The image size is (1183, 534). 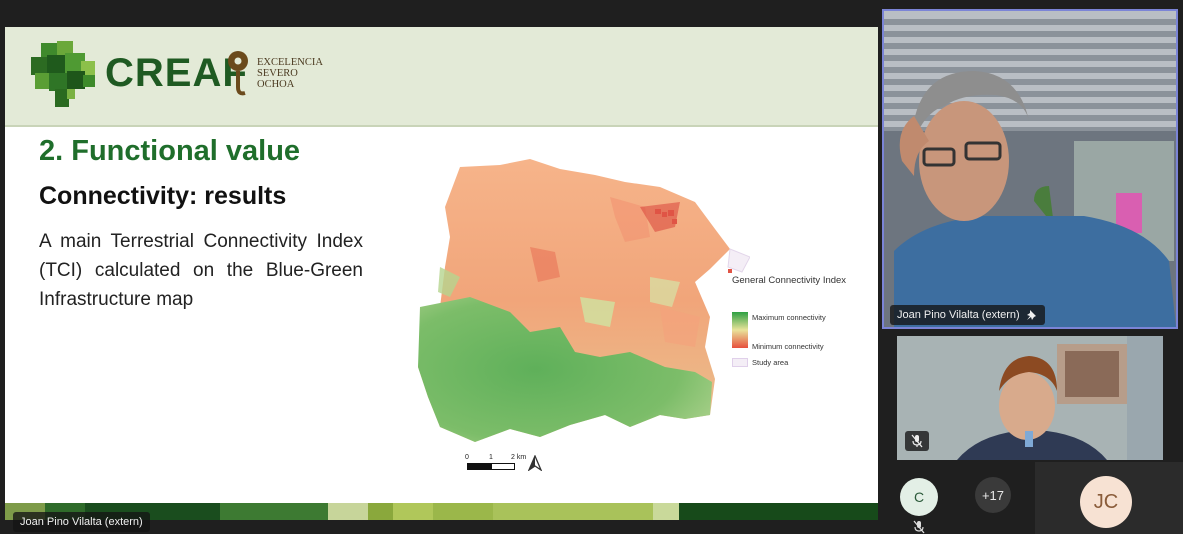 What do you see at coordinates (740, 330) in the screenshot?
I see `legend-gradient` at bounding box center [740, 330].